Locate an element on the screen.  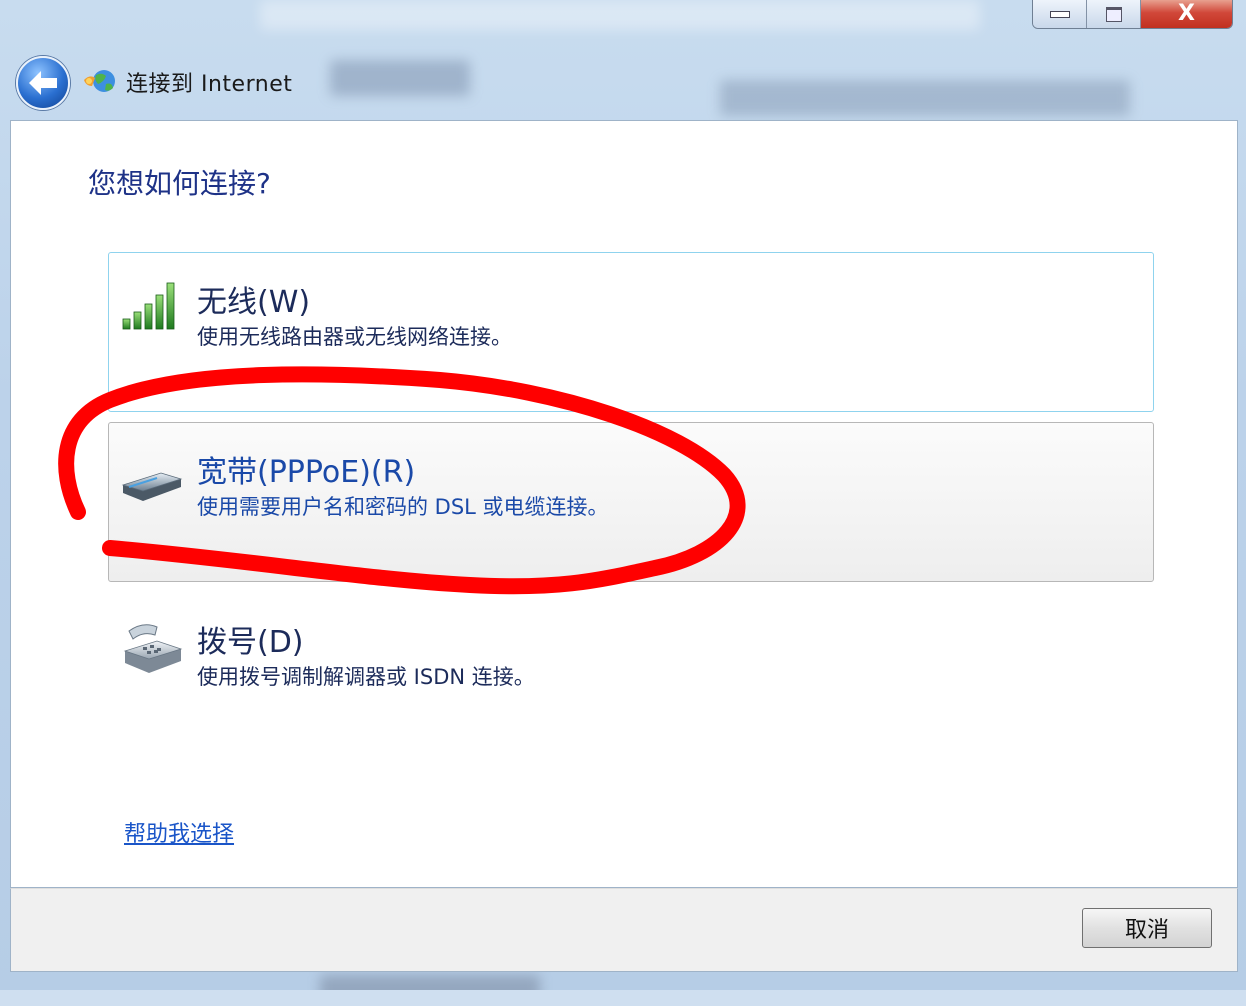
maximize-button is located at coordinates (1114, 14).